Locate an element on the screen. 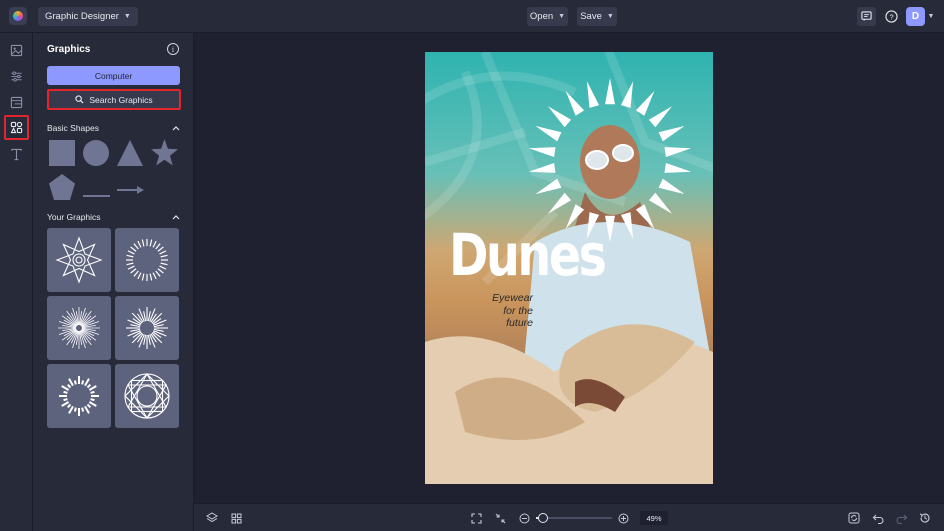 This screenshot has width=944, height=531. zoom-in-icon is located at coordinates (623, 518).